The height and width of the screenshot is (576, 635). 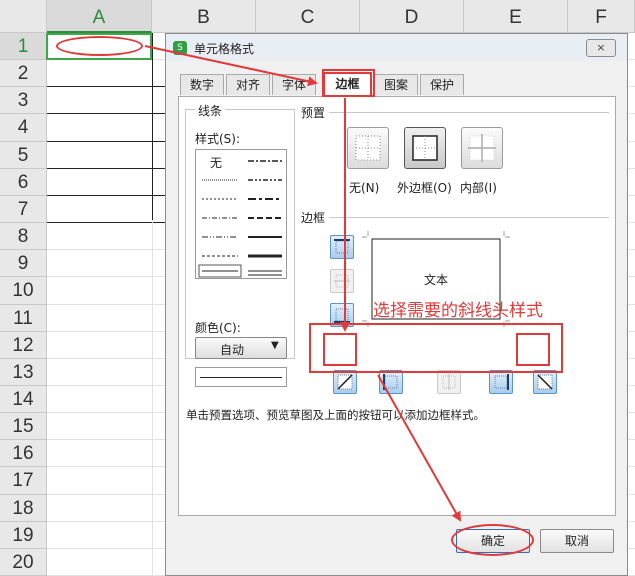 What do you see at coordinates (478, 188) in the screenshot?
I see `preset-inside-label: 内部(I)` at bounding box center [478, 188].